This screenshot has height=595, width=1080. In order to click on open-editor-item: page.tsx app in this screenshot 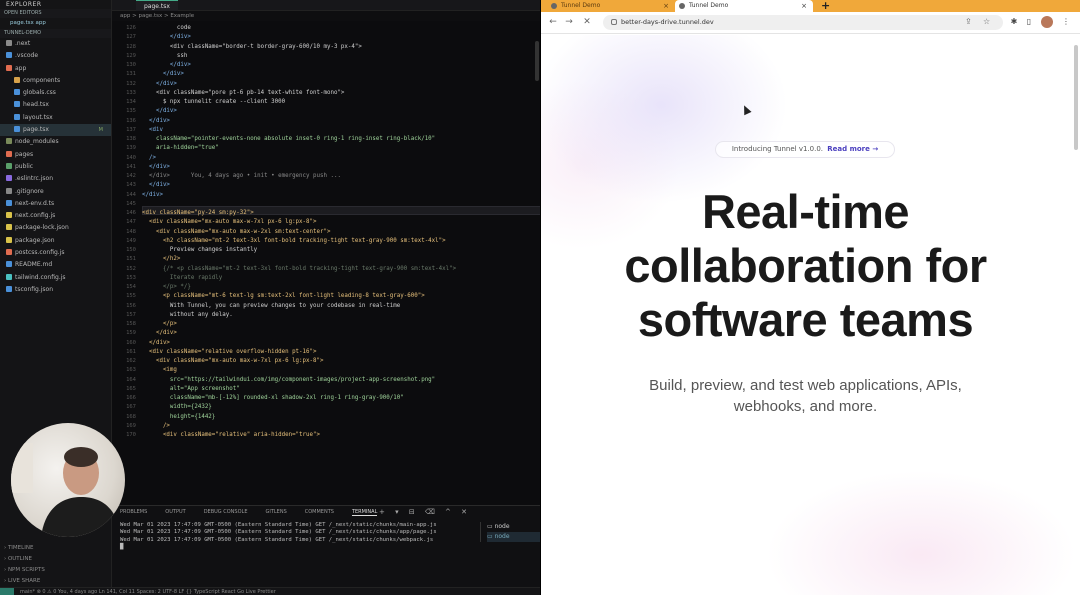, I will do `click(55, 23)`.